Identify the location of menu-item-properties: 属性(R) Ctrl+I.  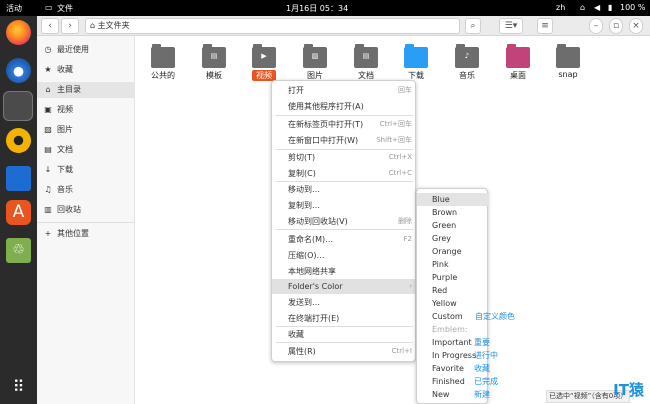
(343, 351).